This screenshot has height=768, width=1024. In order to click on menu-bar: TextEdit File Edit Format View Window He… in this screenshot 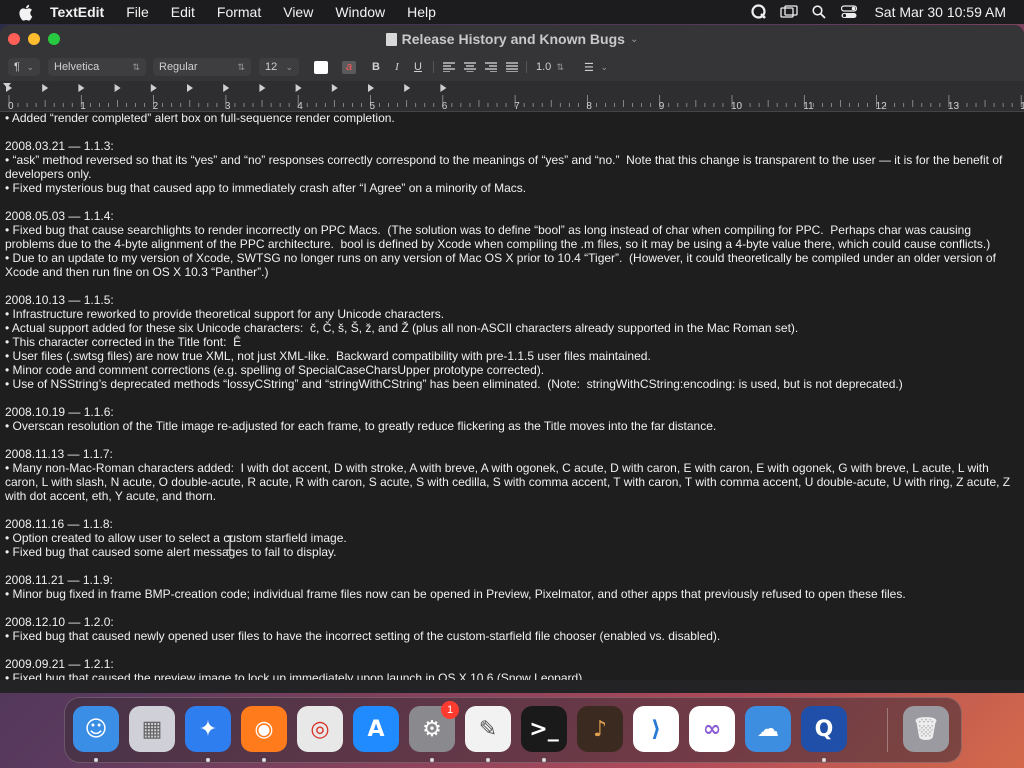, I will do `click(512, 12)`.